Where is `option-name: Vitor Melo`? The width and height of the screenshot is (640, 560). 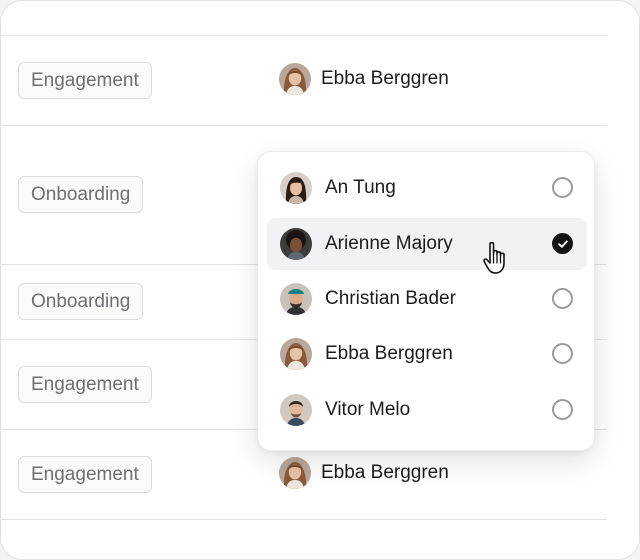 option-name: Vitor Melo is located at coordinates (368, 409).